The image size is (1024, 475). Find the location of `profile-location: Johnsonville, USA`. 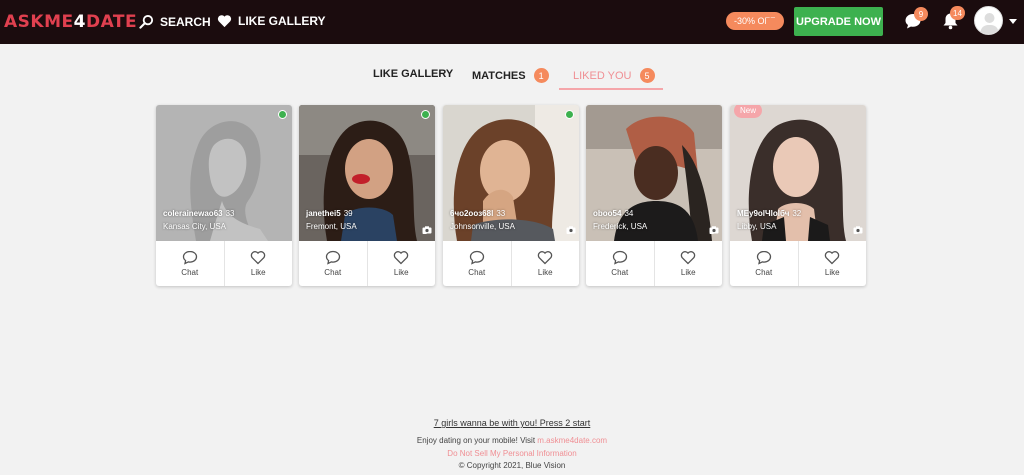

profile-location: Johnsonville, USA is located at coordinates (482, 226).